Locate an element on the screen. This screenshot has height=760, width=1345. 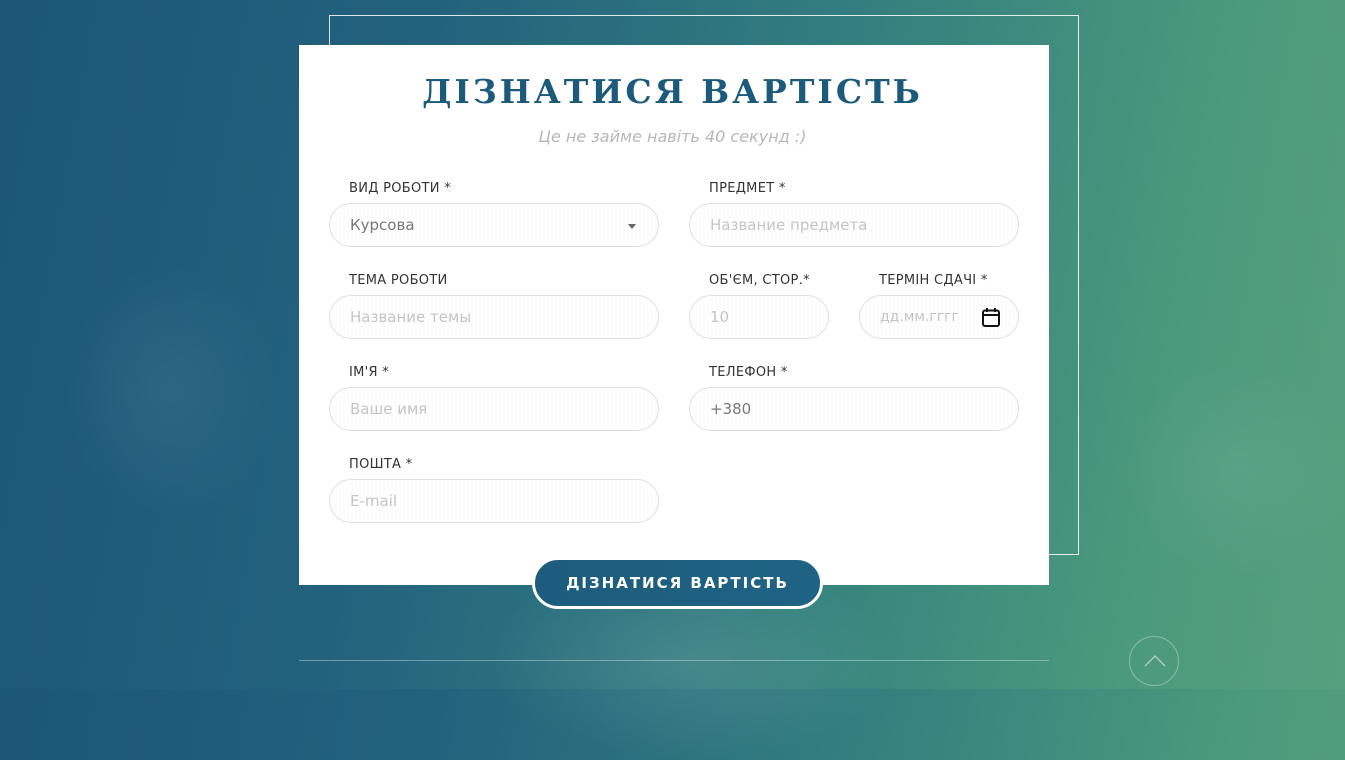
deadline-label: ТЕРМІН СДАЧІ * is located at coordinates (933, 280).